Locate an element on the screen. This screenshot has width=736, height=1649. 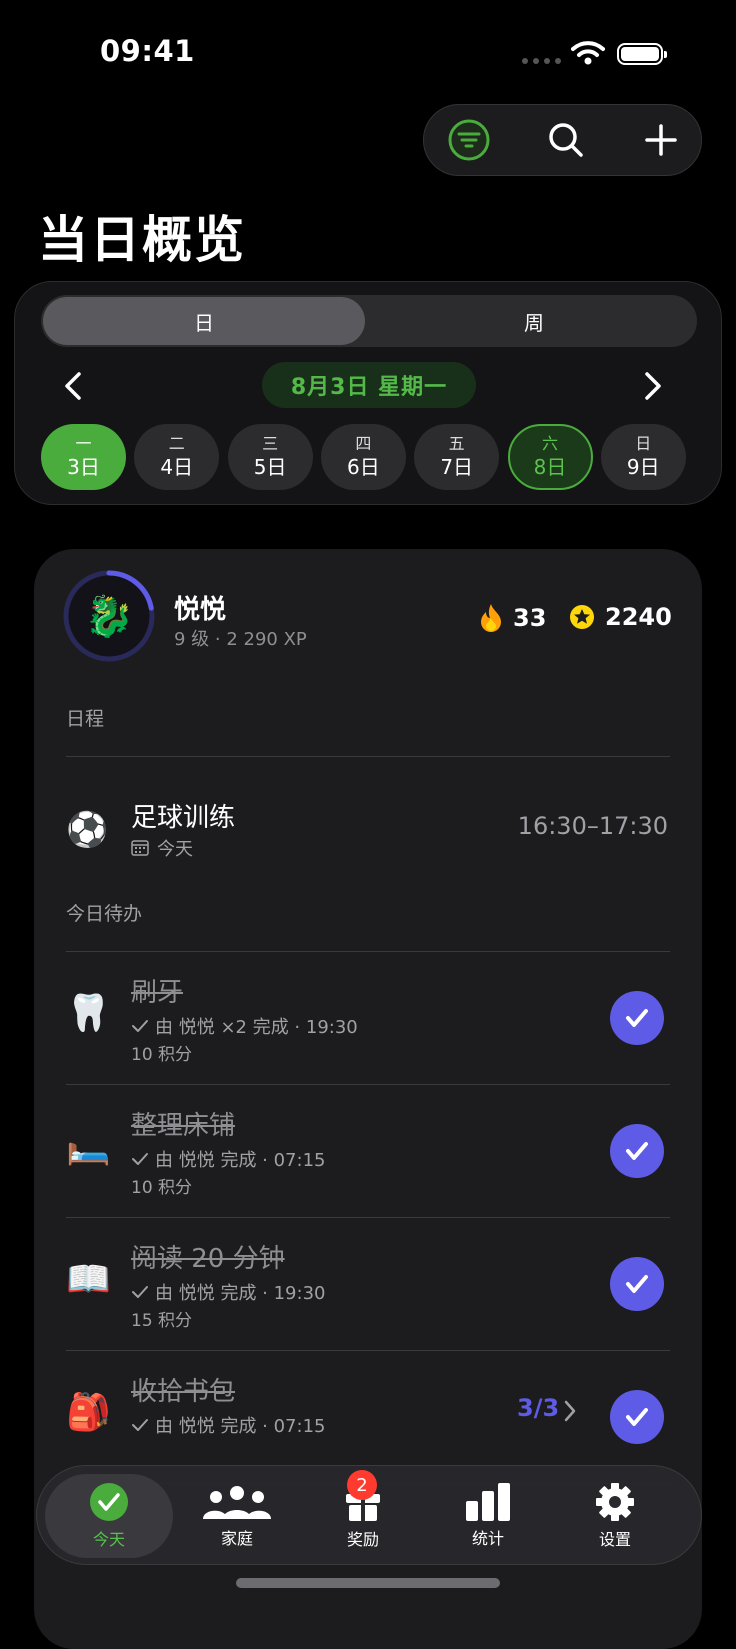
chevron-right-icon is located at coordinates (570, 1411).